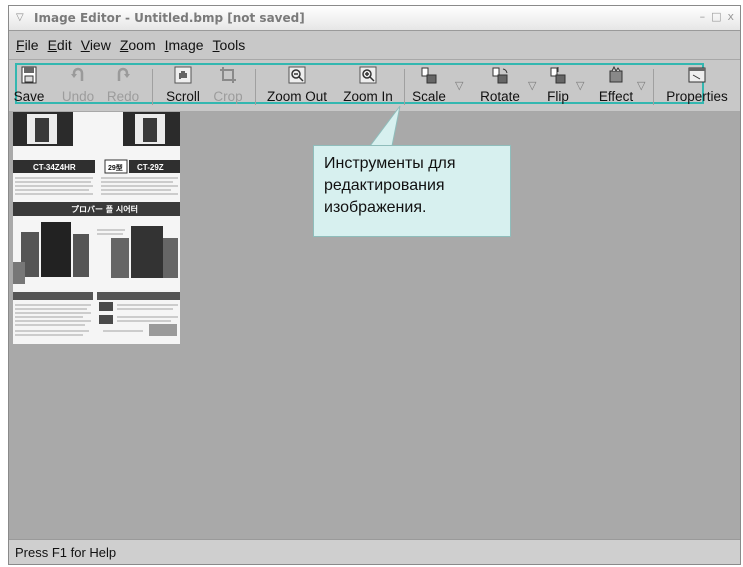 Image resolution: width=743 pixels, height=567 pixels. What do you see at coordinates (123, 85) in the screenshot?
I see `redo-button: Redo` at bounding box center [123, 85].